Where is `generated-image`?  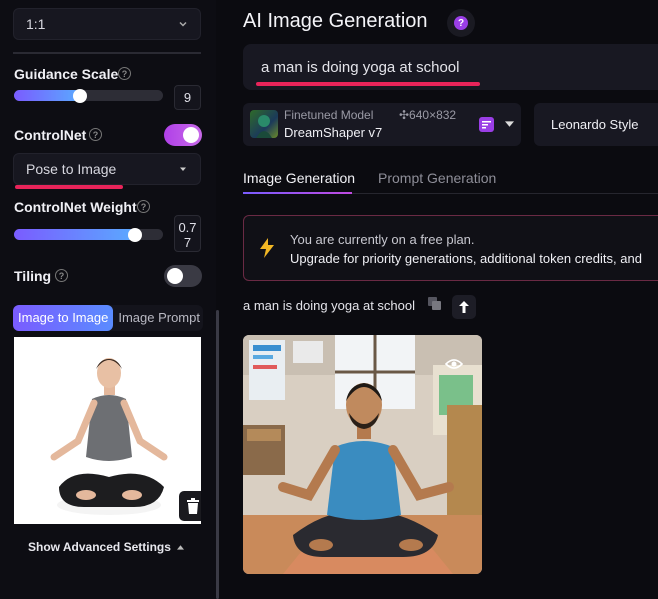
generated-image is located at coordinates (362, 454).